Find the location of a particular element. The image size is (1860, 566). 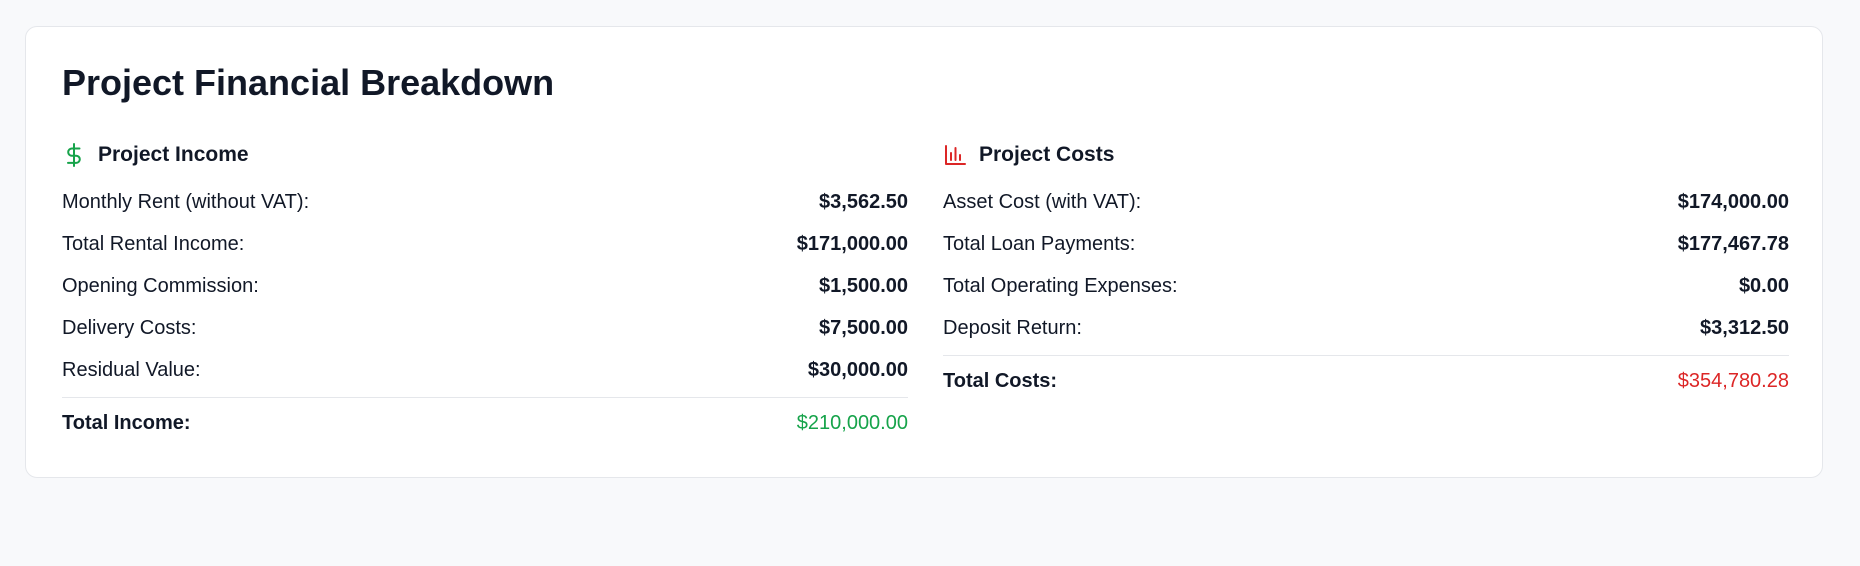

income-row: Delivery Costs: $7,500.00 is located at coordinates (485, 328).